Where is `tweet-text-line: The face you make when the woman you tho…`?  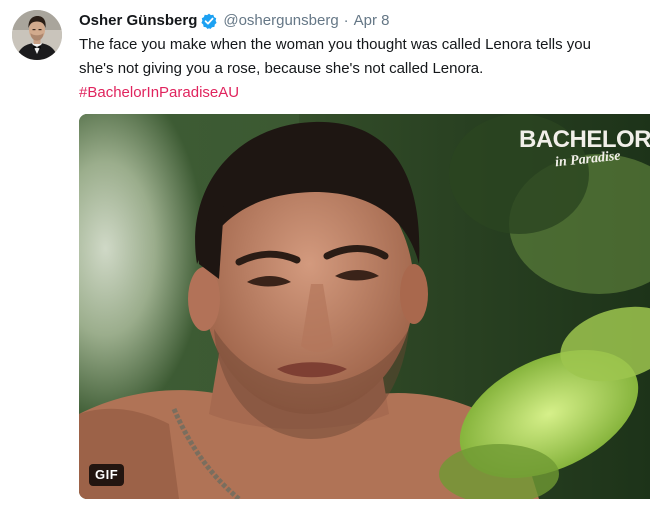
tweet-text-line: The face you make when the woman you tho… is located at coordinates (335, 44).